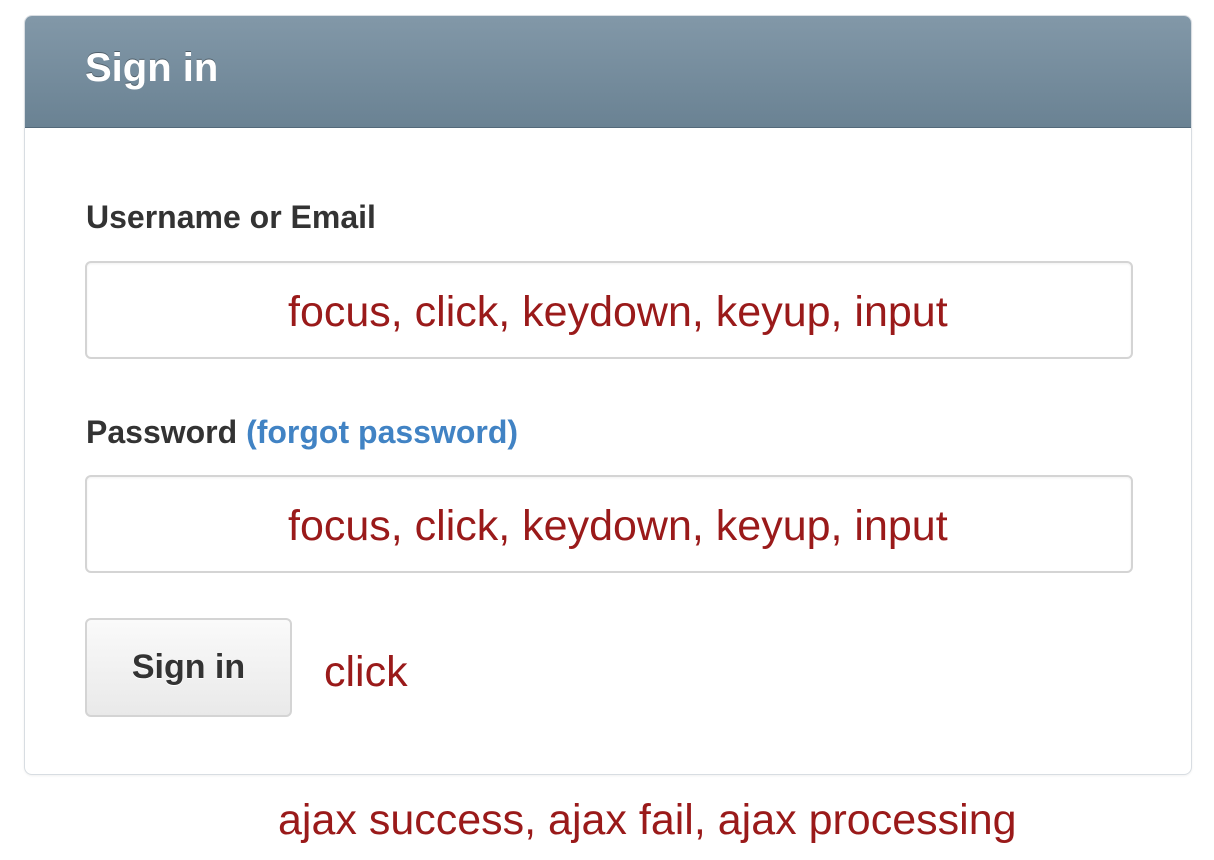 This screenshot has width=1214, height=860. Describe the element at coordinates (152, 68) in the screenshot. I see `panel-title: Sign in` at that location.